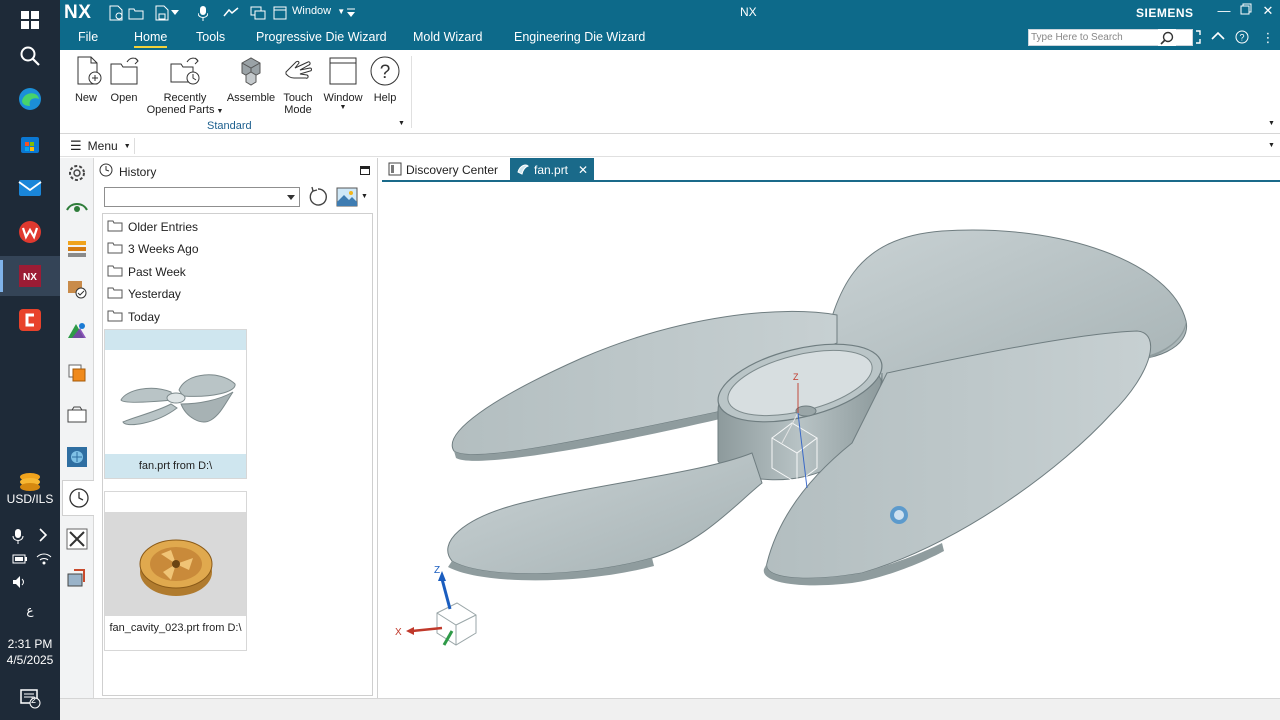 The image size is (1280, 720). What do you see at coordinates (202, 197) in the screenshot?
I see `history-filter-dropdown` at bounding box center [202, 197].